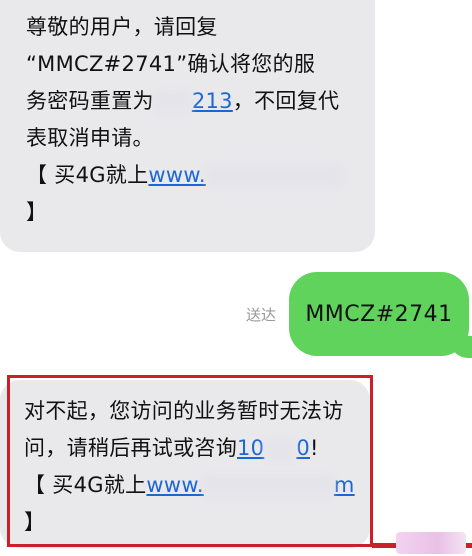  I want to click on message-line: “MMCZ#2741”确认将您的服, so click(171, 64).